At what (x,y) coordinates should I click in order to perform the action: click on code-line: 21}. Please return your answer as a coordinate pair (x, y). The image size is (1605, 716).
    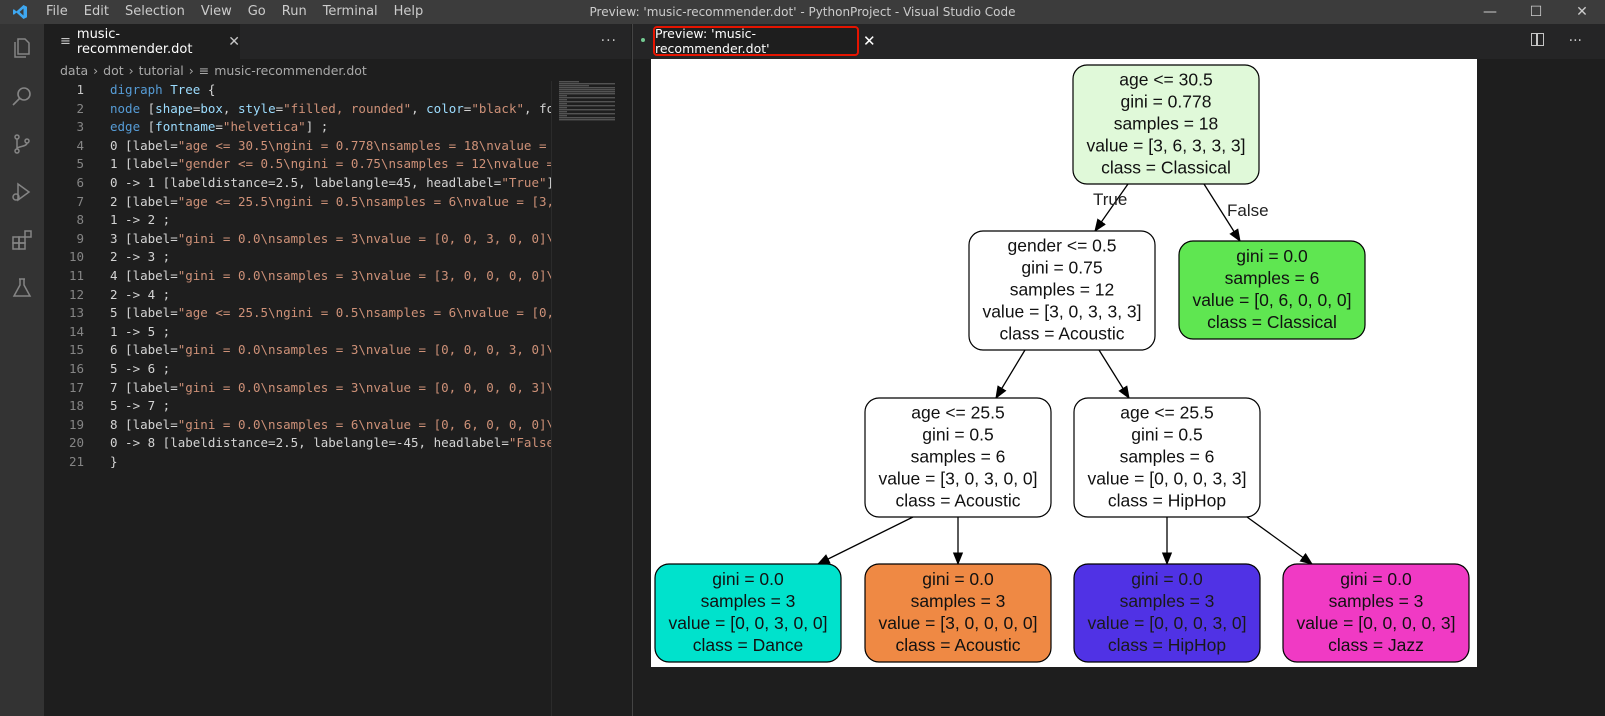
    Looking at the image, I should click on (297, 462).